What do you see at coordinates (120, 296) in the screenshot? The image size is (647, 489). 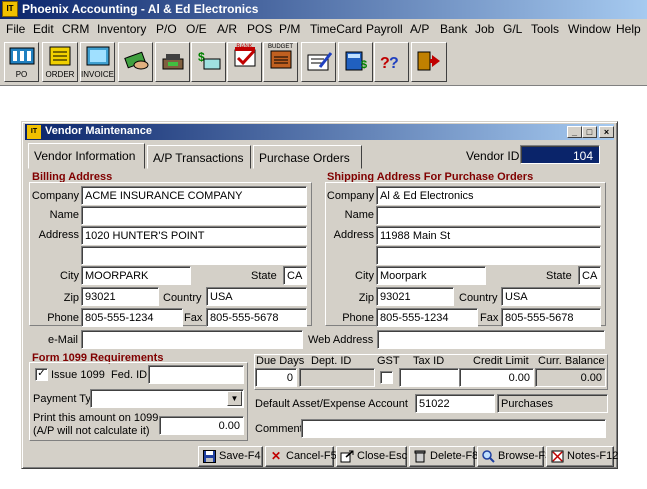 I see `billing-zip-field: 93021` at bounding box center [120, 296].